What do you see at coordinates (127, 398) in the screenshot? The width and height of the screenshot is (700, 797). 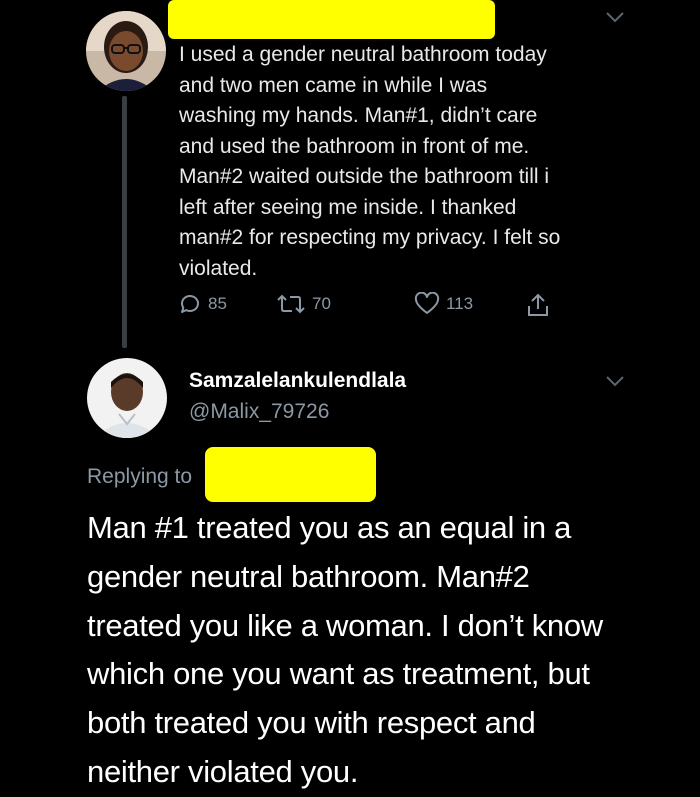 I see `reply-author-avatar` at bounding box center [127, 398].